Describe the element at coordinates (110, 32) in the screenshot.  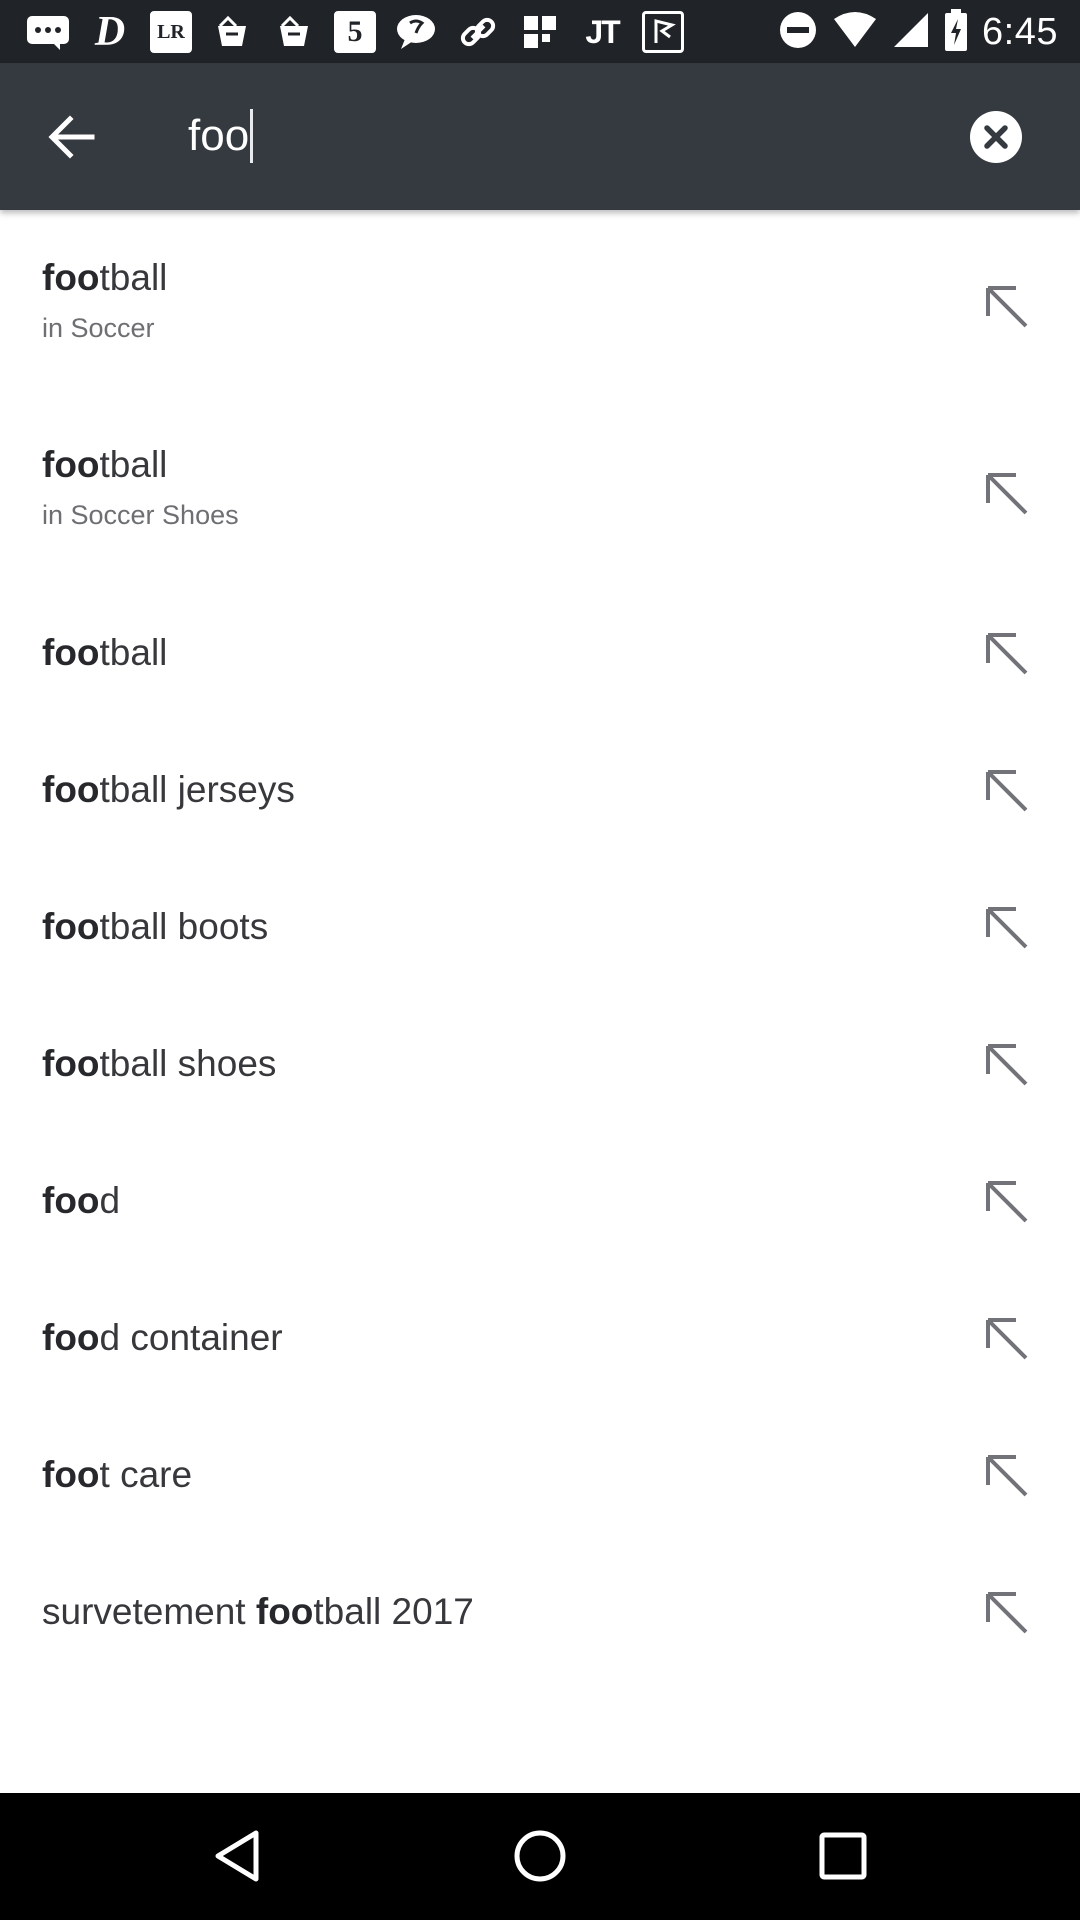
I see `d-app-icon: D` at that location.